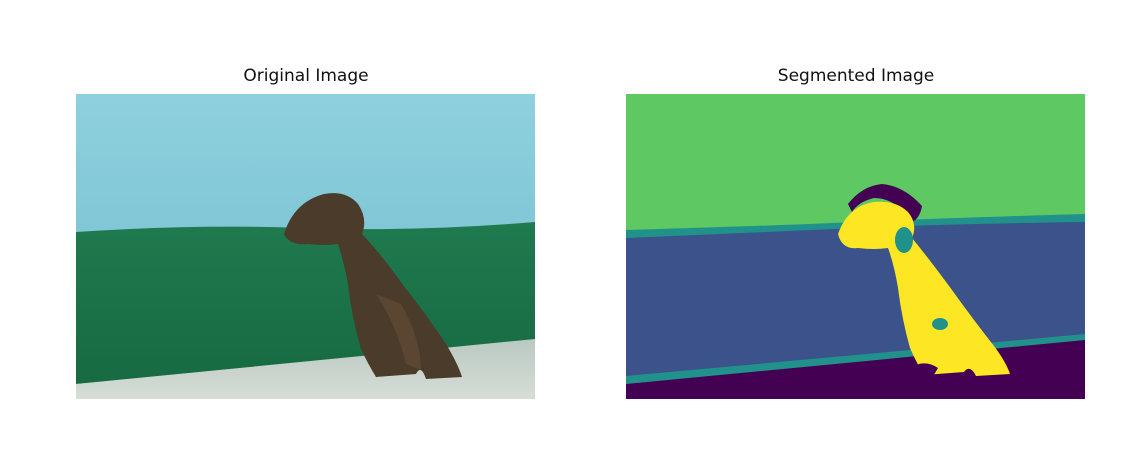 The width and height of the screenshot is (1143, 464). What do you see at coordinates (904, 240) in the screenshot?
I see `segment-collar-teal` at bounding box center [904, 240].